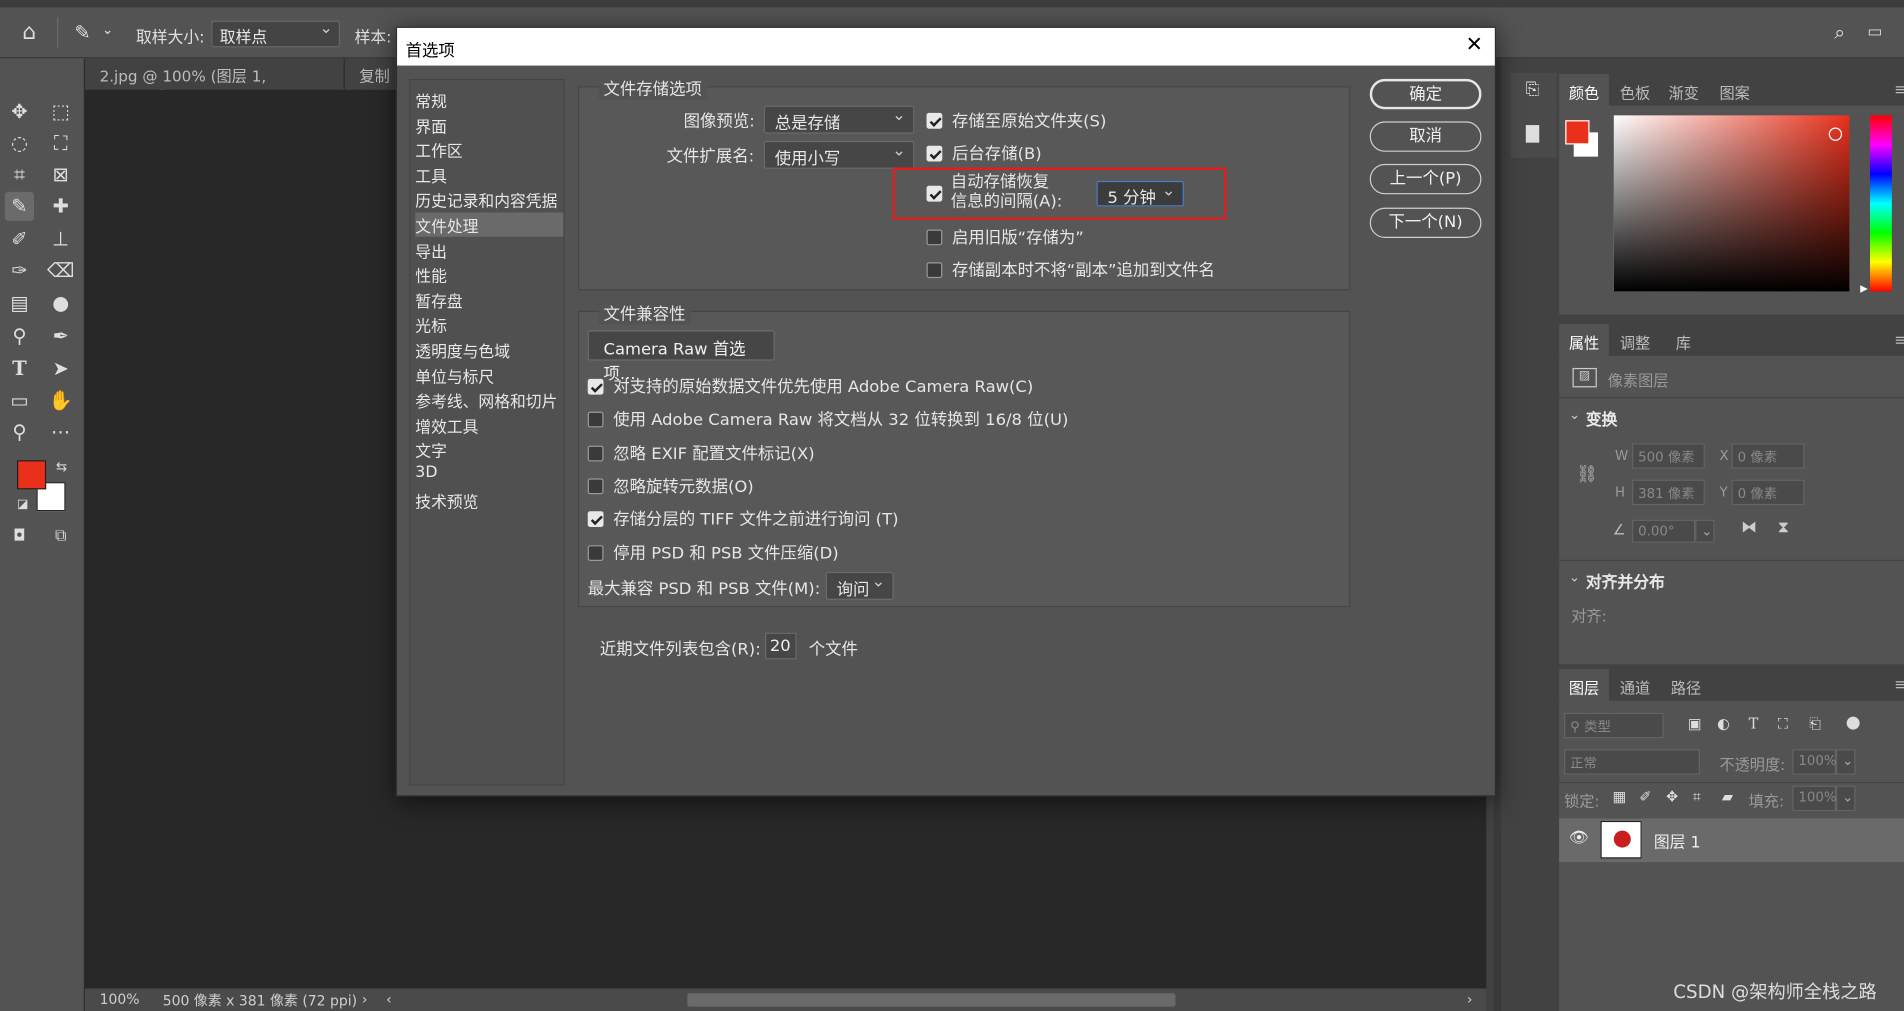 The image size is (1904, 1011). I want to click on width-field: 500 像素, so click(1668, 456).